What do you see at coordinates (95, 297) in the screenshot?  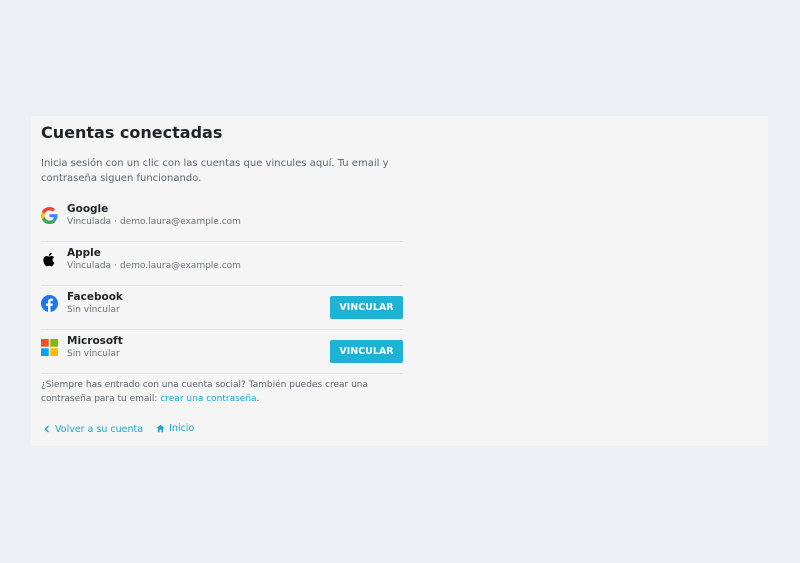 I see `provider-name: Facebook` at bounding box center [95, 297].